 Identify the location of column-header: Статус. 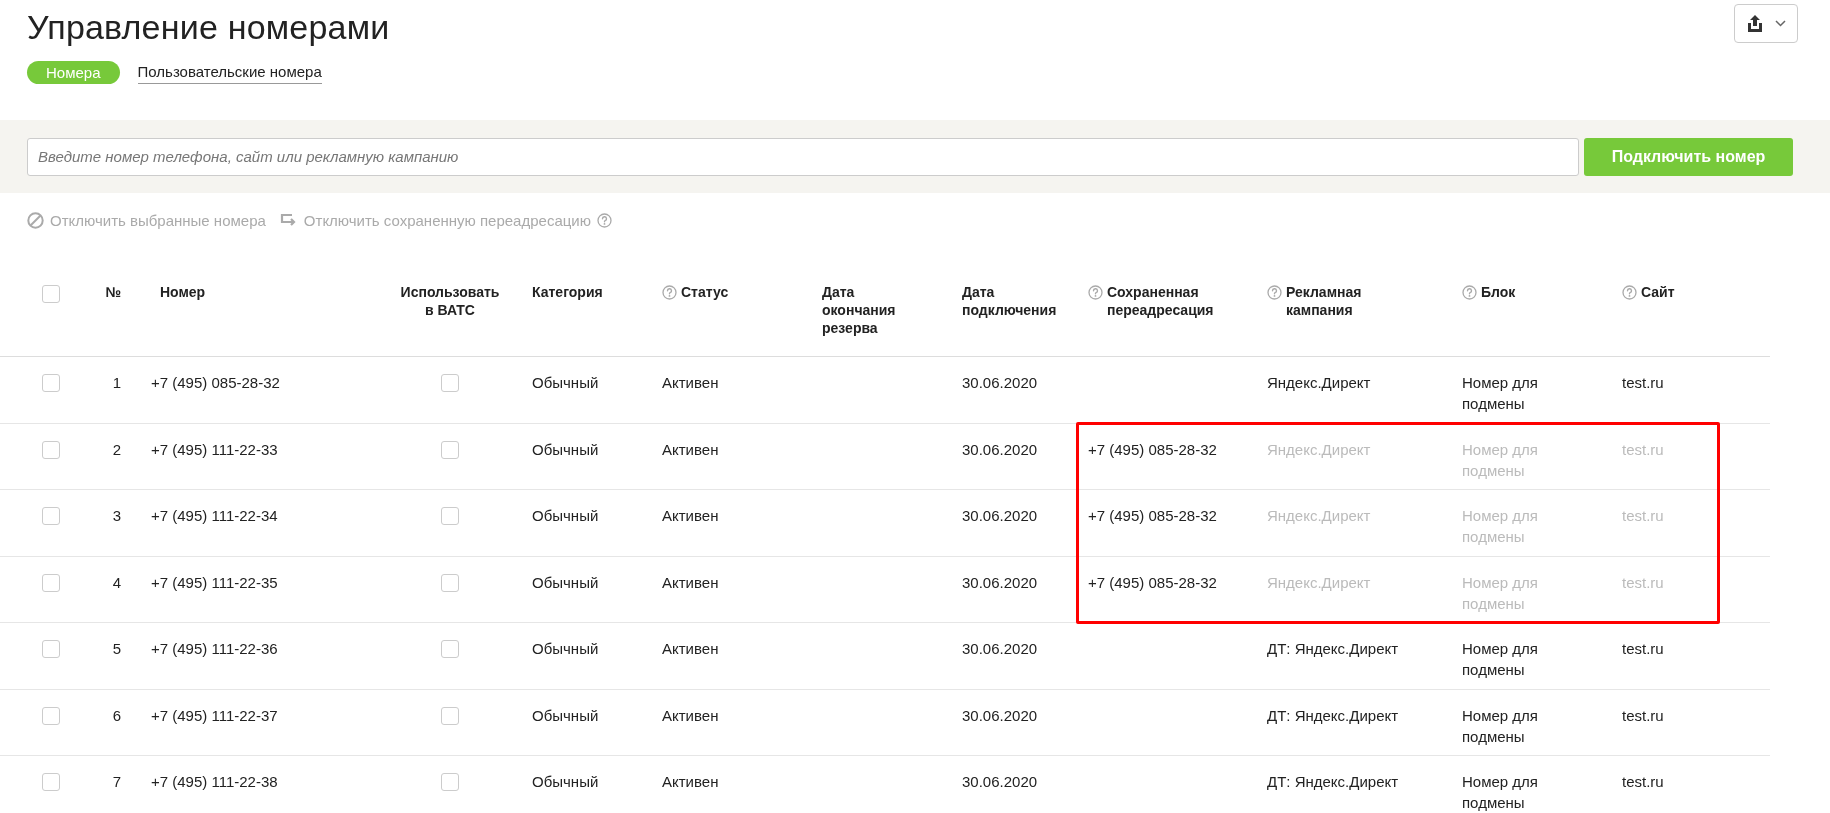
(705, 292).